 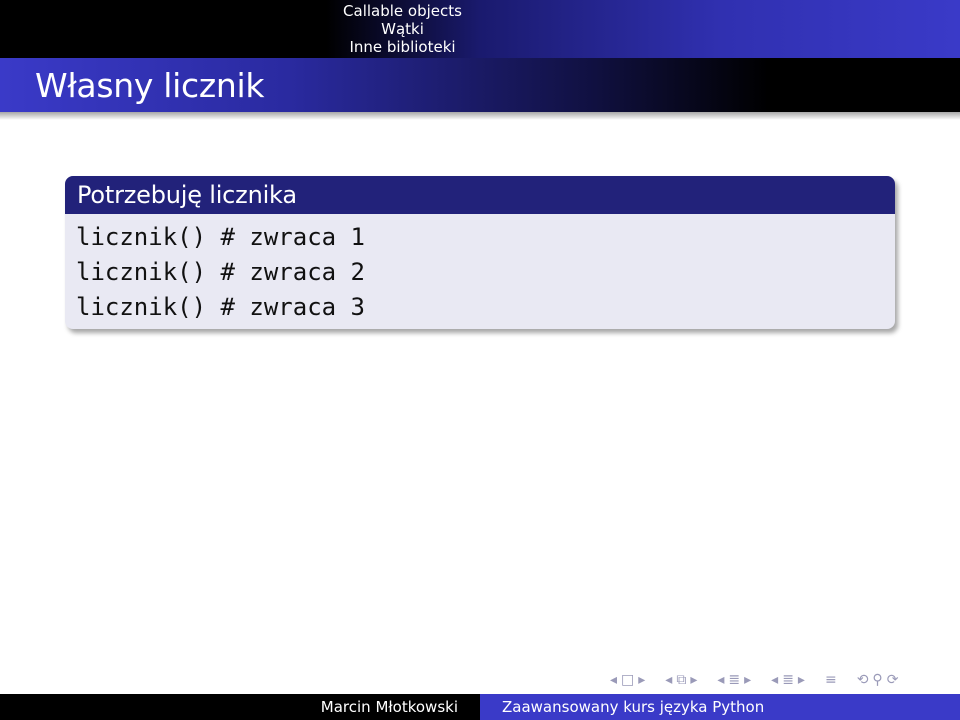 I want to click on footer-author: Marcin Młotkowski, so click(x=389, y=707).